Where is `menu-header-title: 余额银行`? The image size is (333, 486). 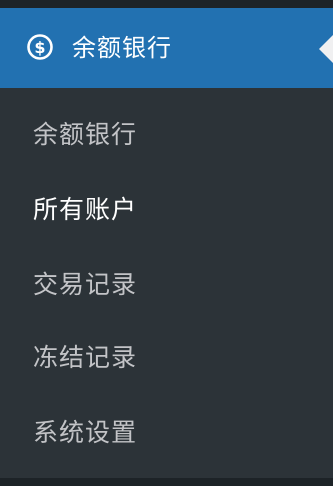
menu-header-title: 余额银行 is located at coordinates (122, 48).